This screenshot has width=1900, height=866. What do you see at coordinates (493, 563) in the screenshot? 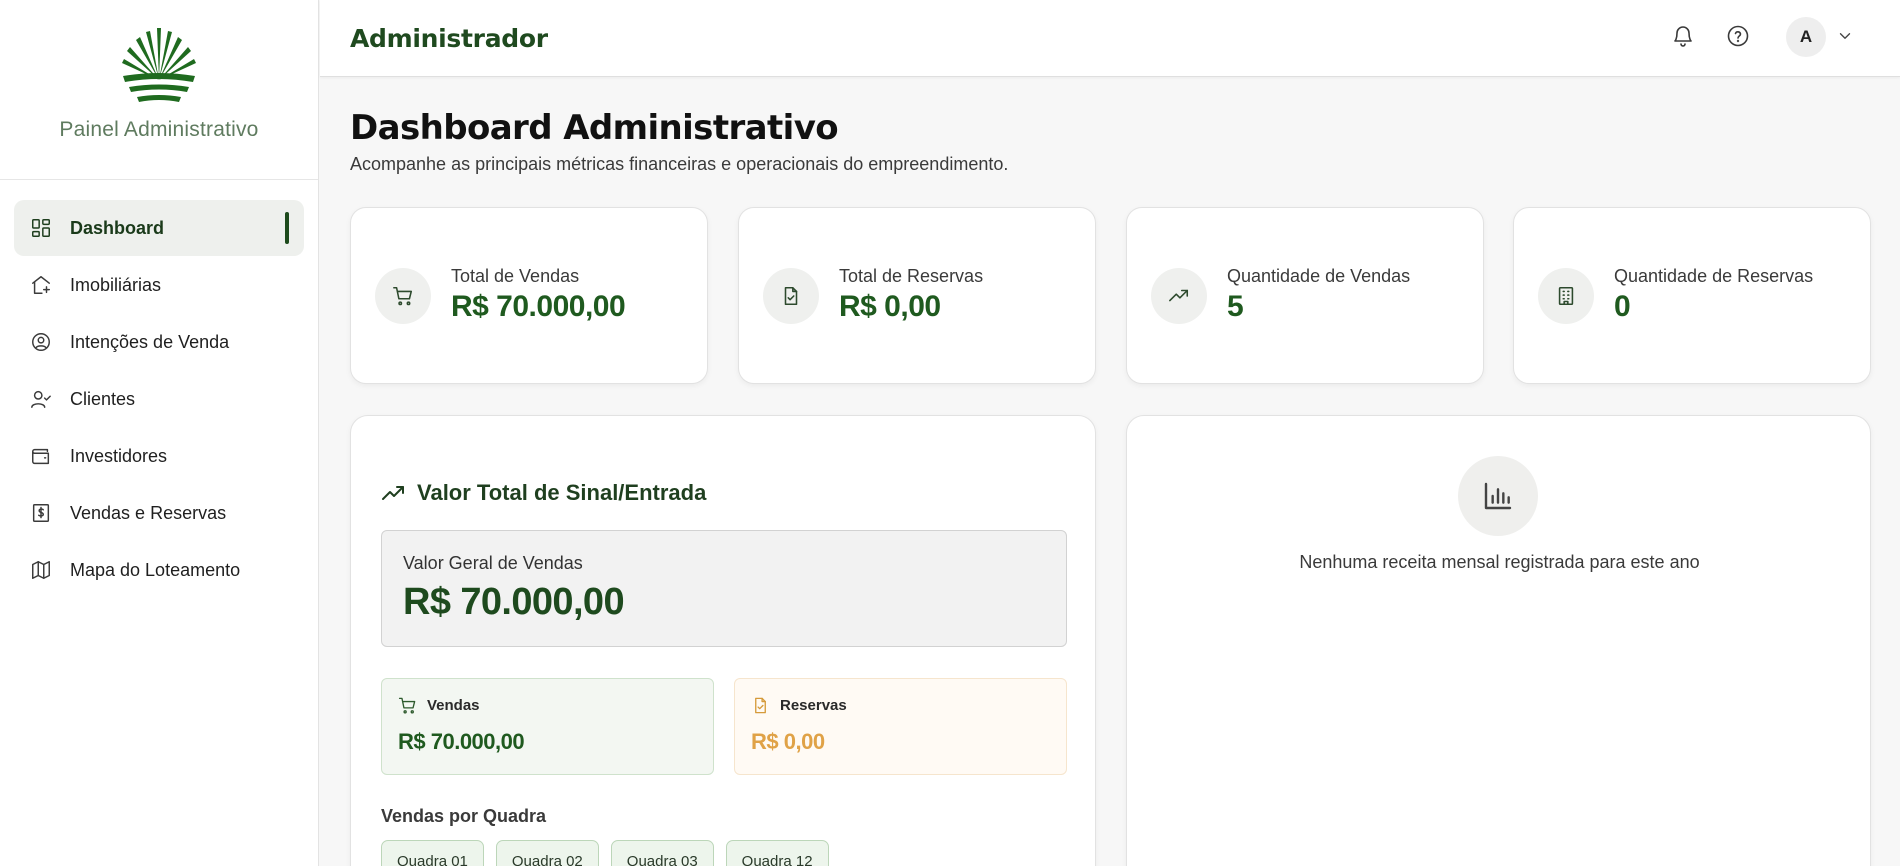
I see `valor-geral-label: Valor Geral de Vendas` at bounding box center [493, 563].